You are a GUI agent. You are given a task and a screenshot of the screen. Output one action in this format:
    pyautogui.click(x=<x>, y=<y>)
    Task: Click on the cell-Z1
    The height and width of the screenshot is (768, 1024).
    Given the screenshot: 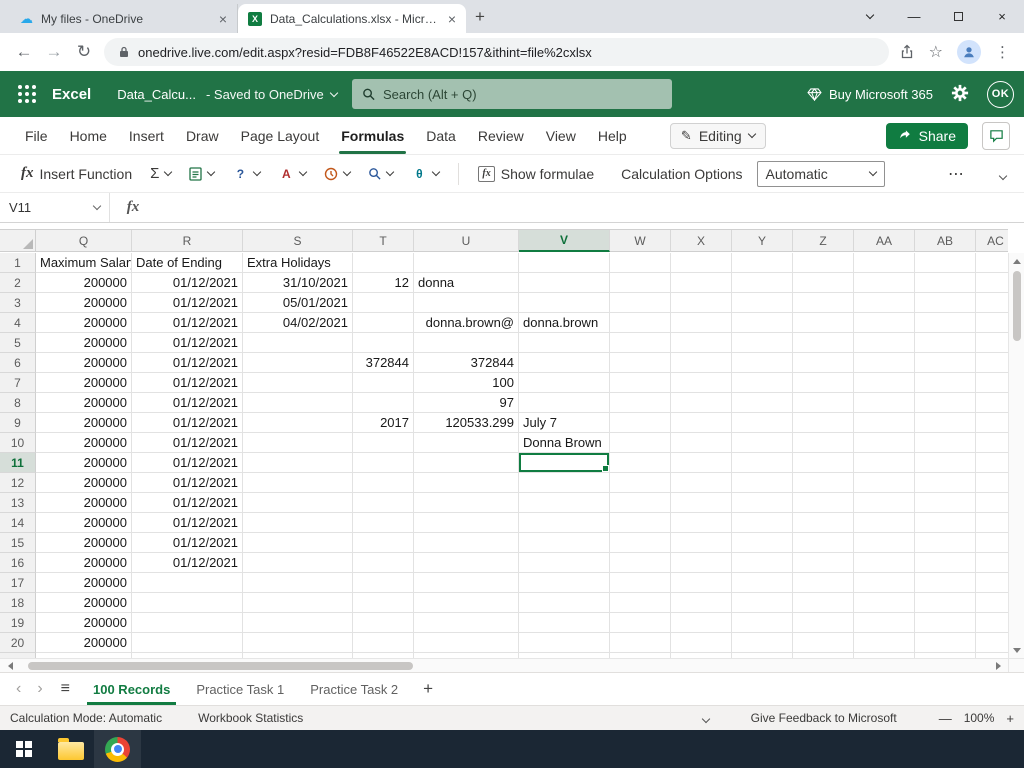 What is the action you would take?
    pyautogui.click(x=823, y=263)
    